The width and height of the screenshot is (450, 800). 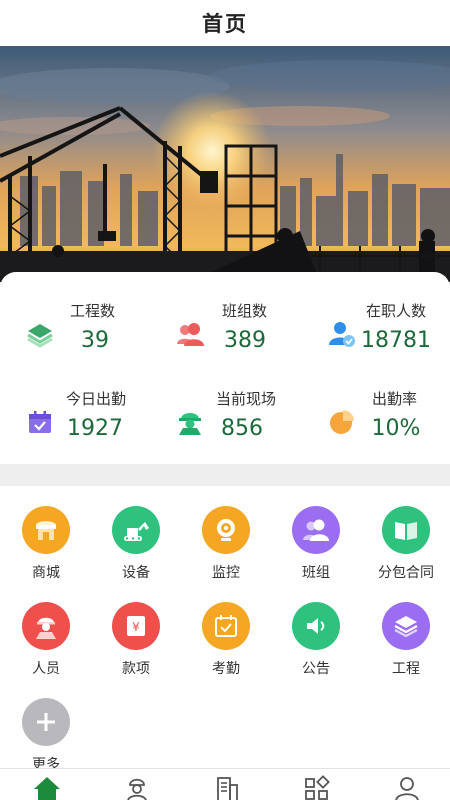 What do you see at coordinates (316, 573) in the screenshot?
I see `grid-item-label: 班组` at bounding box center [316, 573].